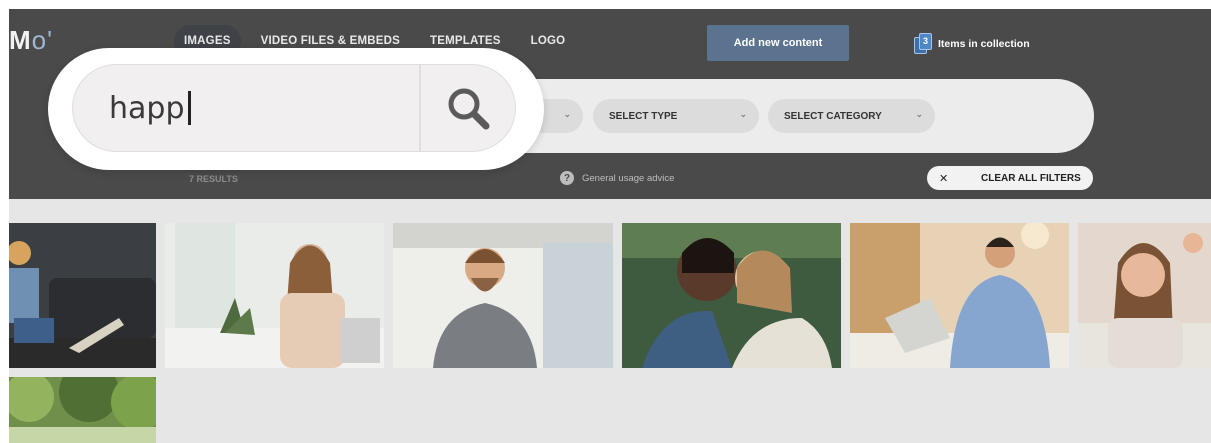 This screenshot has height=443, width=1211. I want to click on search-field: happ, so click(294, 108).